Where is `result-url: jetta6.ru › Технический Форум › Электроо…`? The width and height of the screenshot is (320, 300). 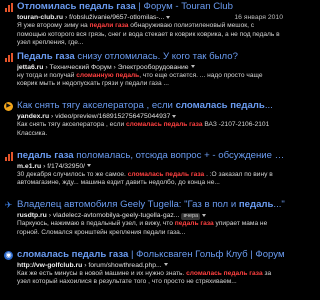
result-url: jetta6.ru › Технический Форум › Электроо… is located at coordinates (152, 67).